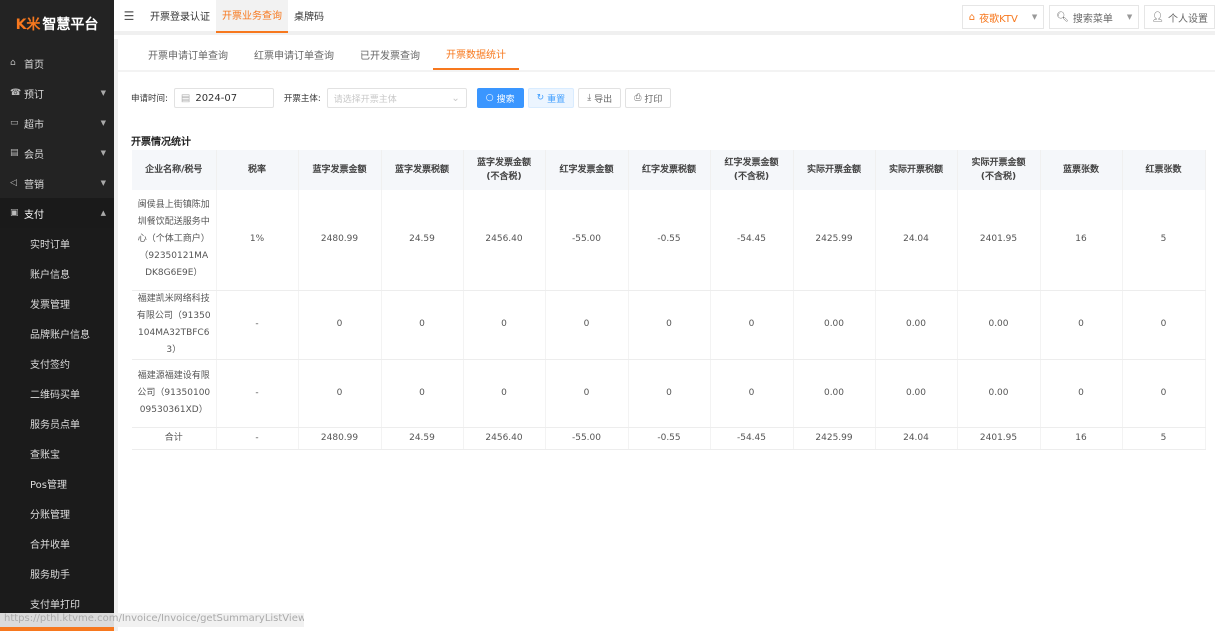 This screenshot has height=631, width=1215. Describe the element at coordinates (34, 95) in the screenshot. I see `sidebar-item-label: 预订` at that location.